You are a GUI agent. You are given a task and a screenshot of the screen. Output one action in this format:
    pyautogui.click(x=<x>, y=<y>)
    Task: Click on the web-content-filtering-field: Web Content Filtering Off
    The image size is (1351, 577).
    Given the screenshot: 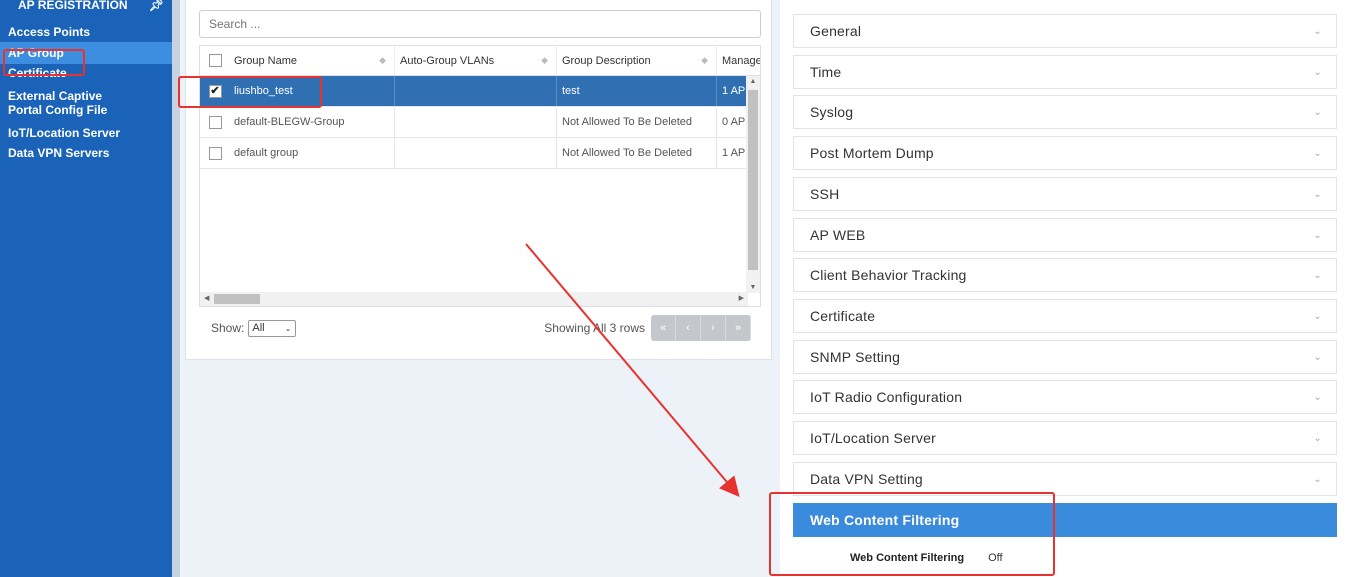 What is the action you would take?
    pyautogui.click(x=926, y=558)
    